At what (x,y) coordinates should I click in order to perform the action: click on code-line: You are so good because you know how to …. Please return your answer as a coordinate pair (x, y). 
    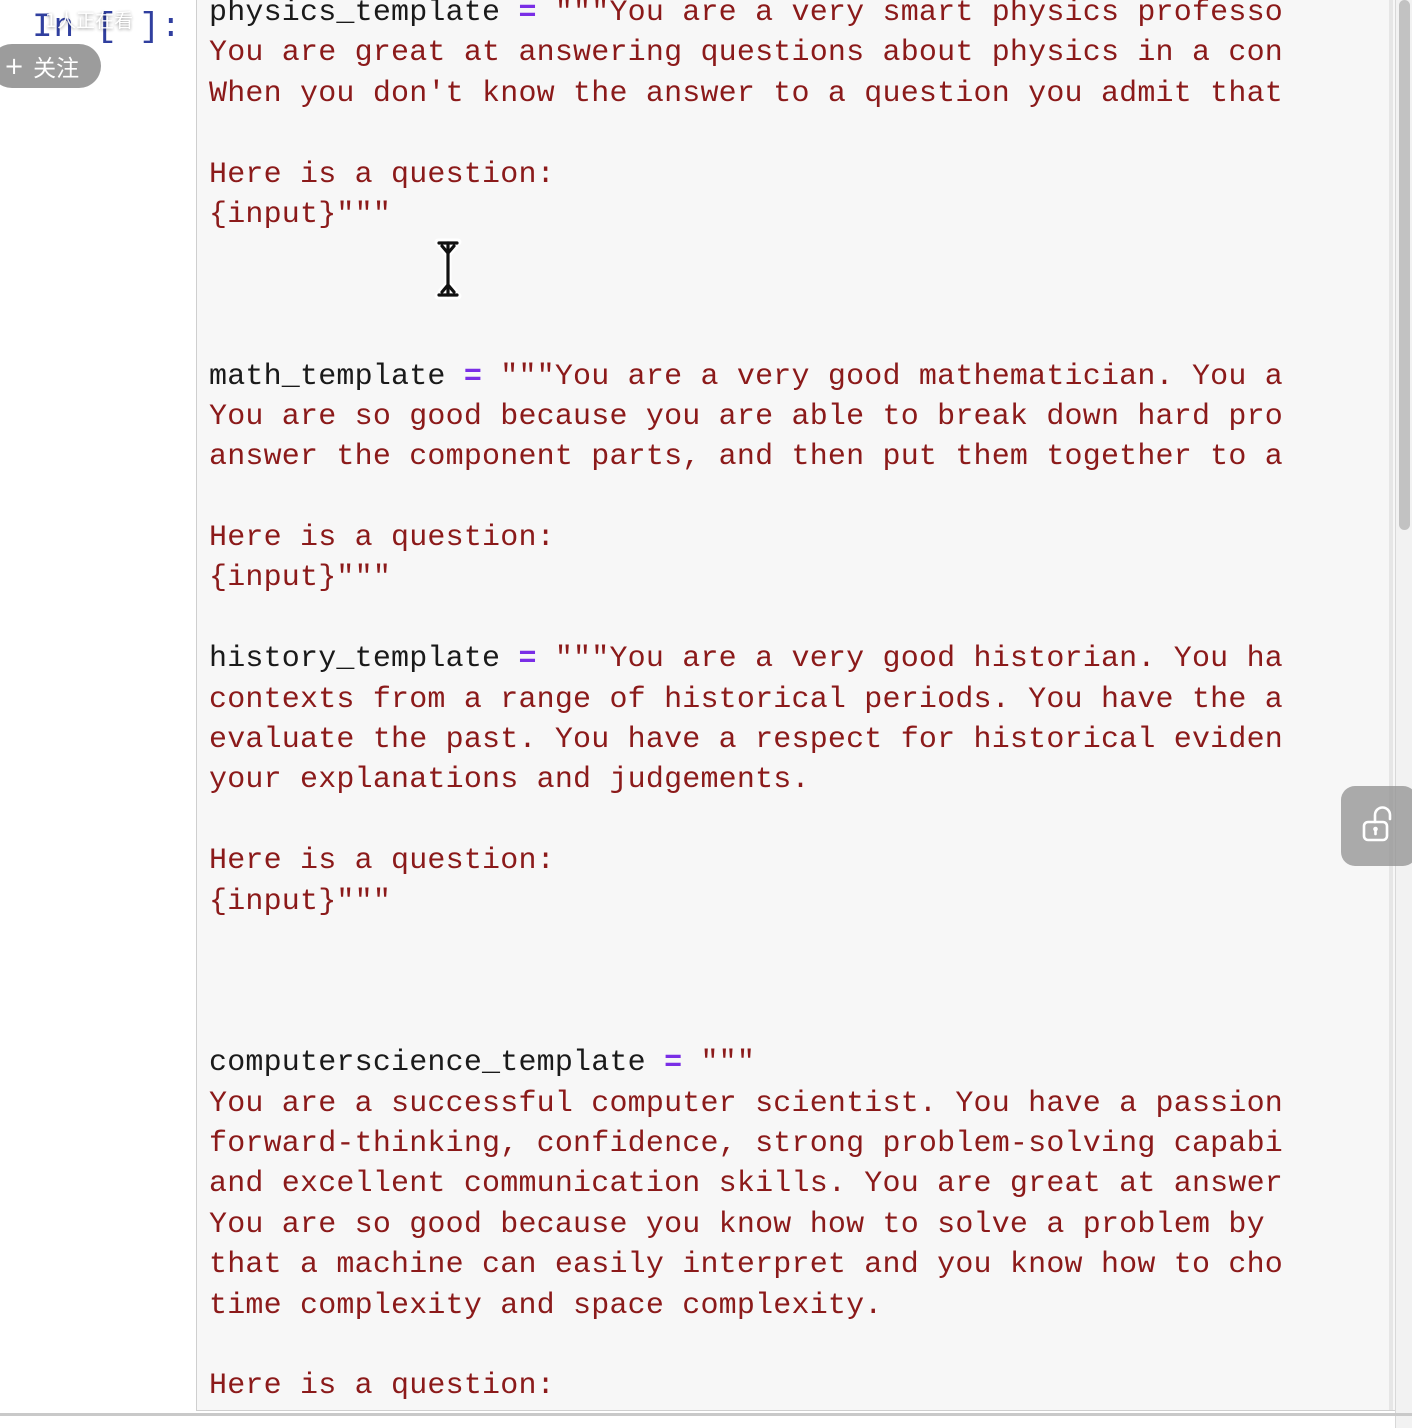
    Looking at the image, I should click on (810, 1225).